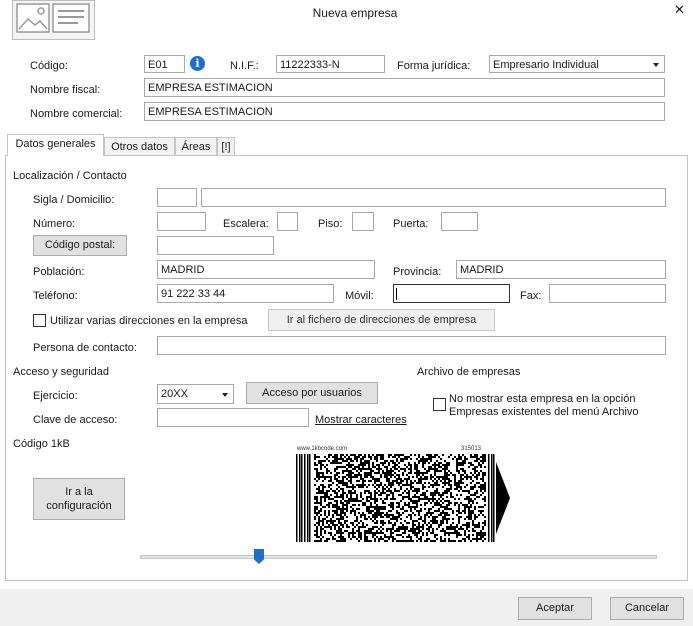 This screenshot has width=693, height=626. I want to click on forma-juridica-label: Forma jurídica:, so click(434, 66).